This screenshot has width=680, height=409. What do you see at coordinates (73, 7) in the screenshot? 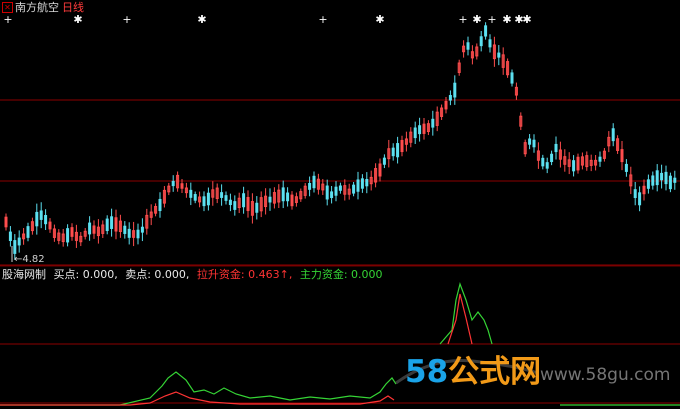
I see `chart-period: 日线` at bounding box center [73, 7].